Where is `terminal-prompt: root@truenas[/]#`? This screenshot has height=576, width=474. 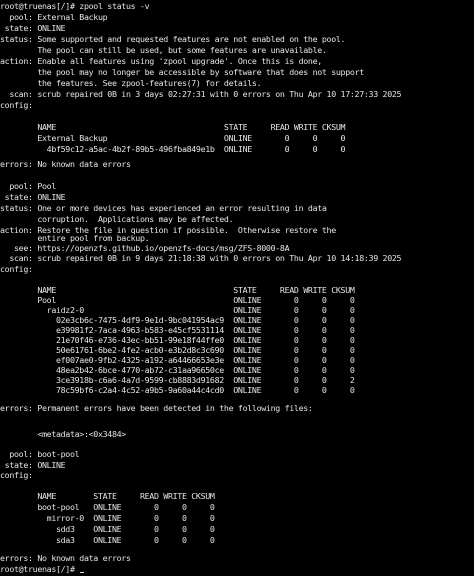
terminal-prompt: root@truenas[/]# is located at coordinates (40, 569).